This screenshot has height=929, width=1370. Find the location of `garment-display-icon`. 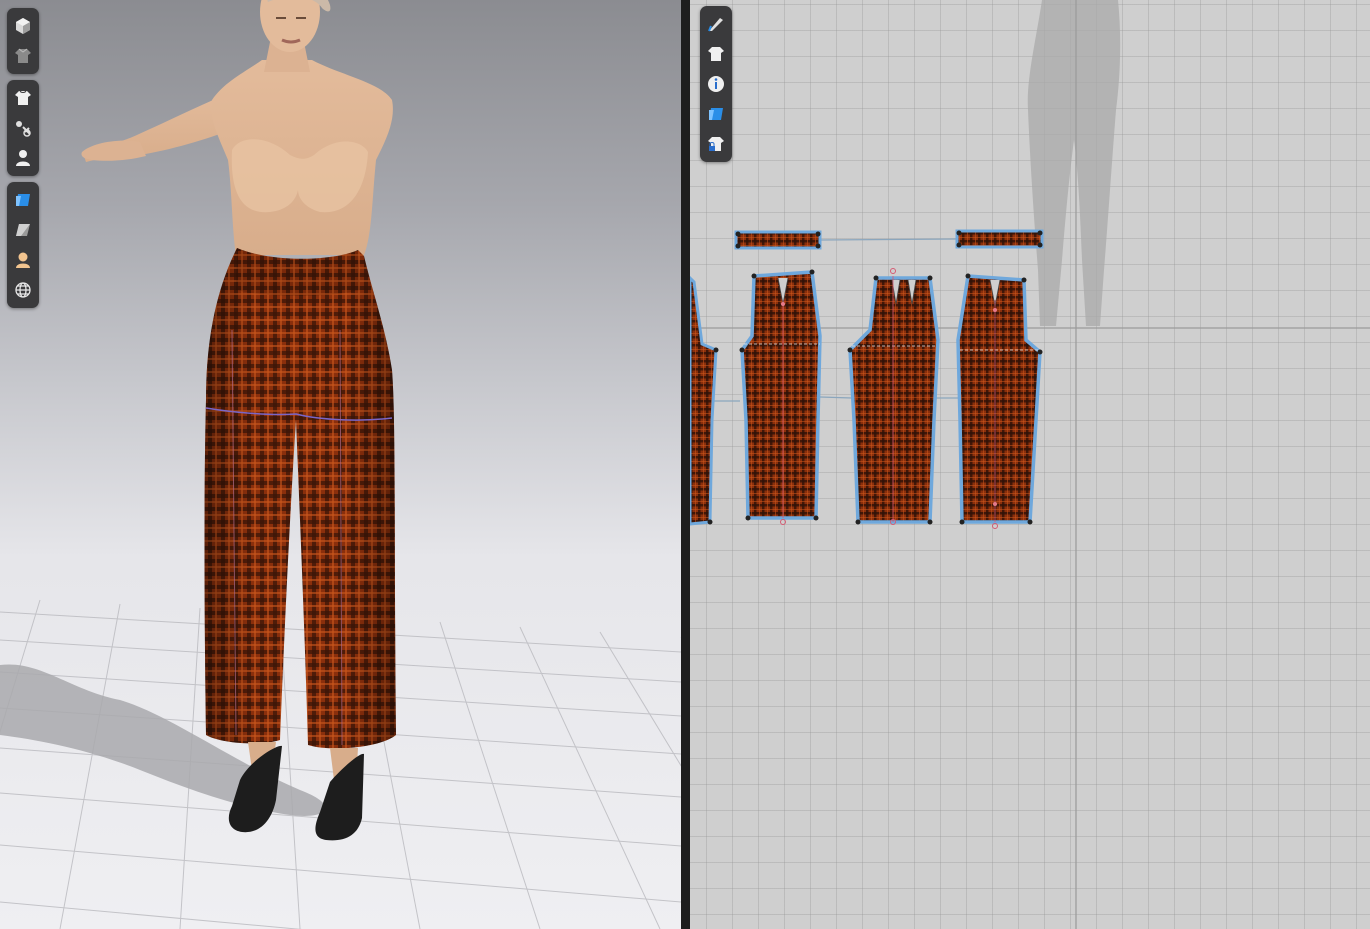

garment-display-icon is located at coordinates (23, 56).